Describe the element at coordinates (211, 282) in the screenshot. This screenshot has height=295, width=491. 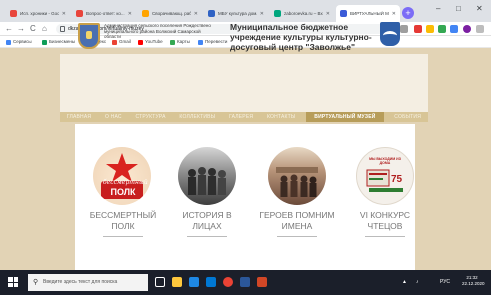
I see `store-icon` at that location.